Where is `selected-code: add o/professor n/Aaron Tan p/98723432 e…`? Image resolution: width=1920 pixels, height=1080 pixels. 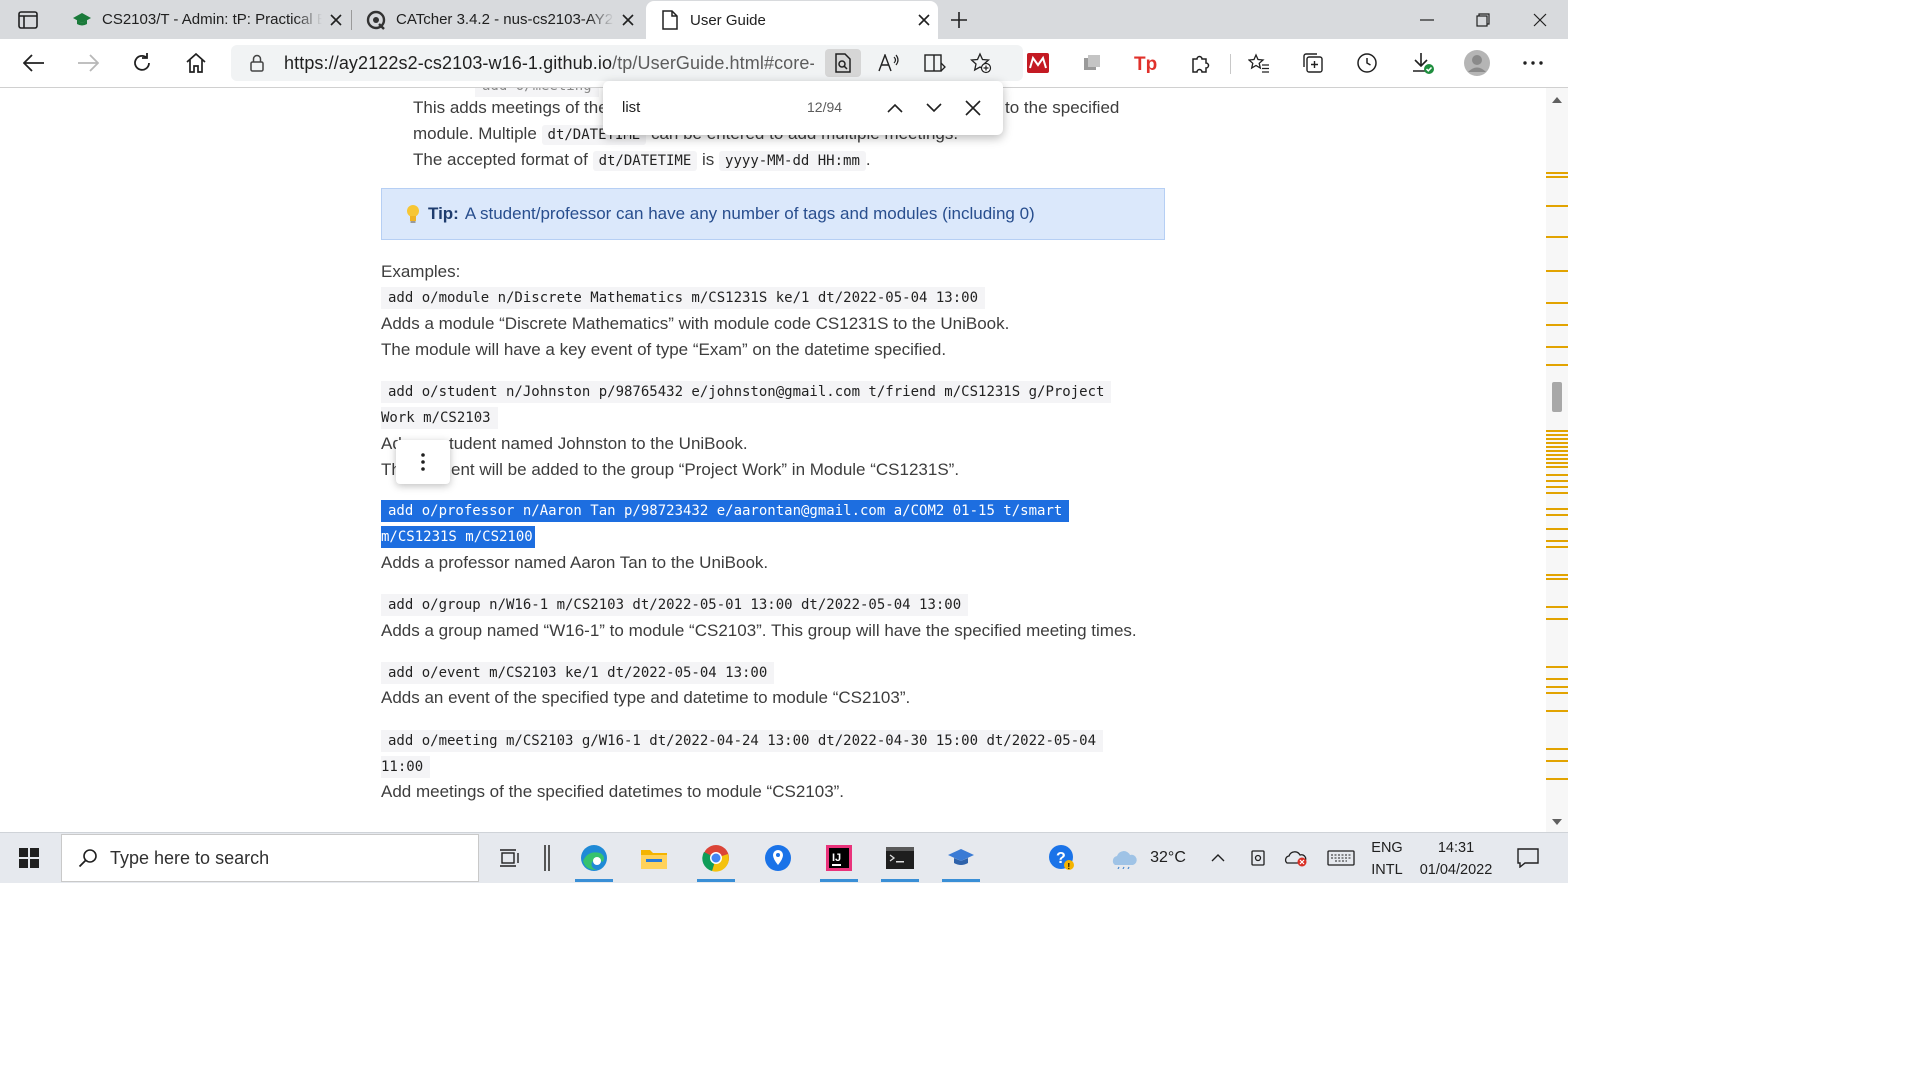 selected-code: add o/professor n/Aaron Tan p/98723432 e… is located at coordinates (725, 511).